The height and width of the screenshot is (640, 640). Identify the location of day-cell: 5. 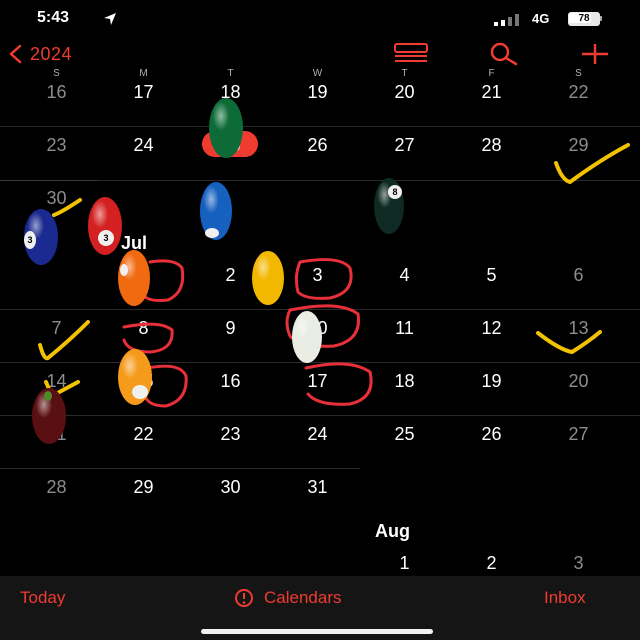
(491, 275).